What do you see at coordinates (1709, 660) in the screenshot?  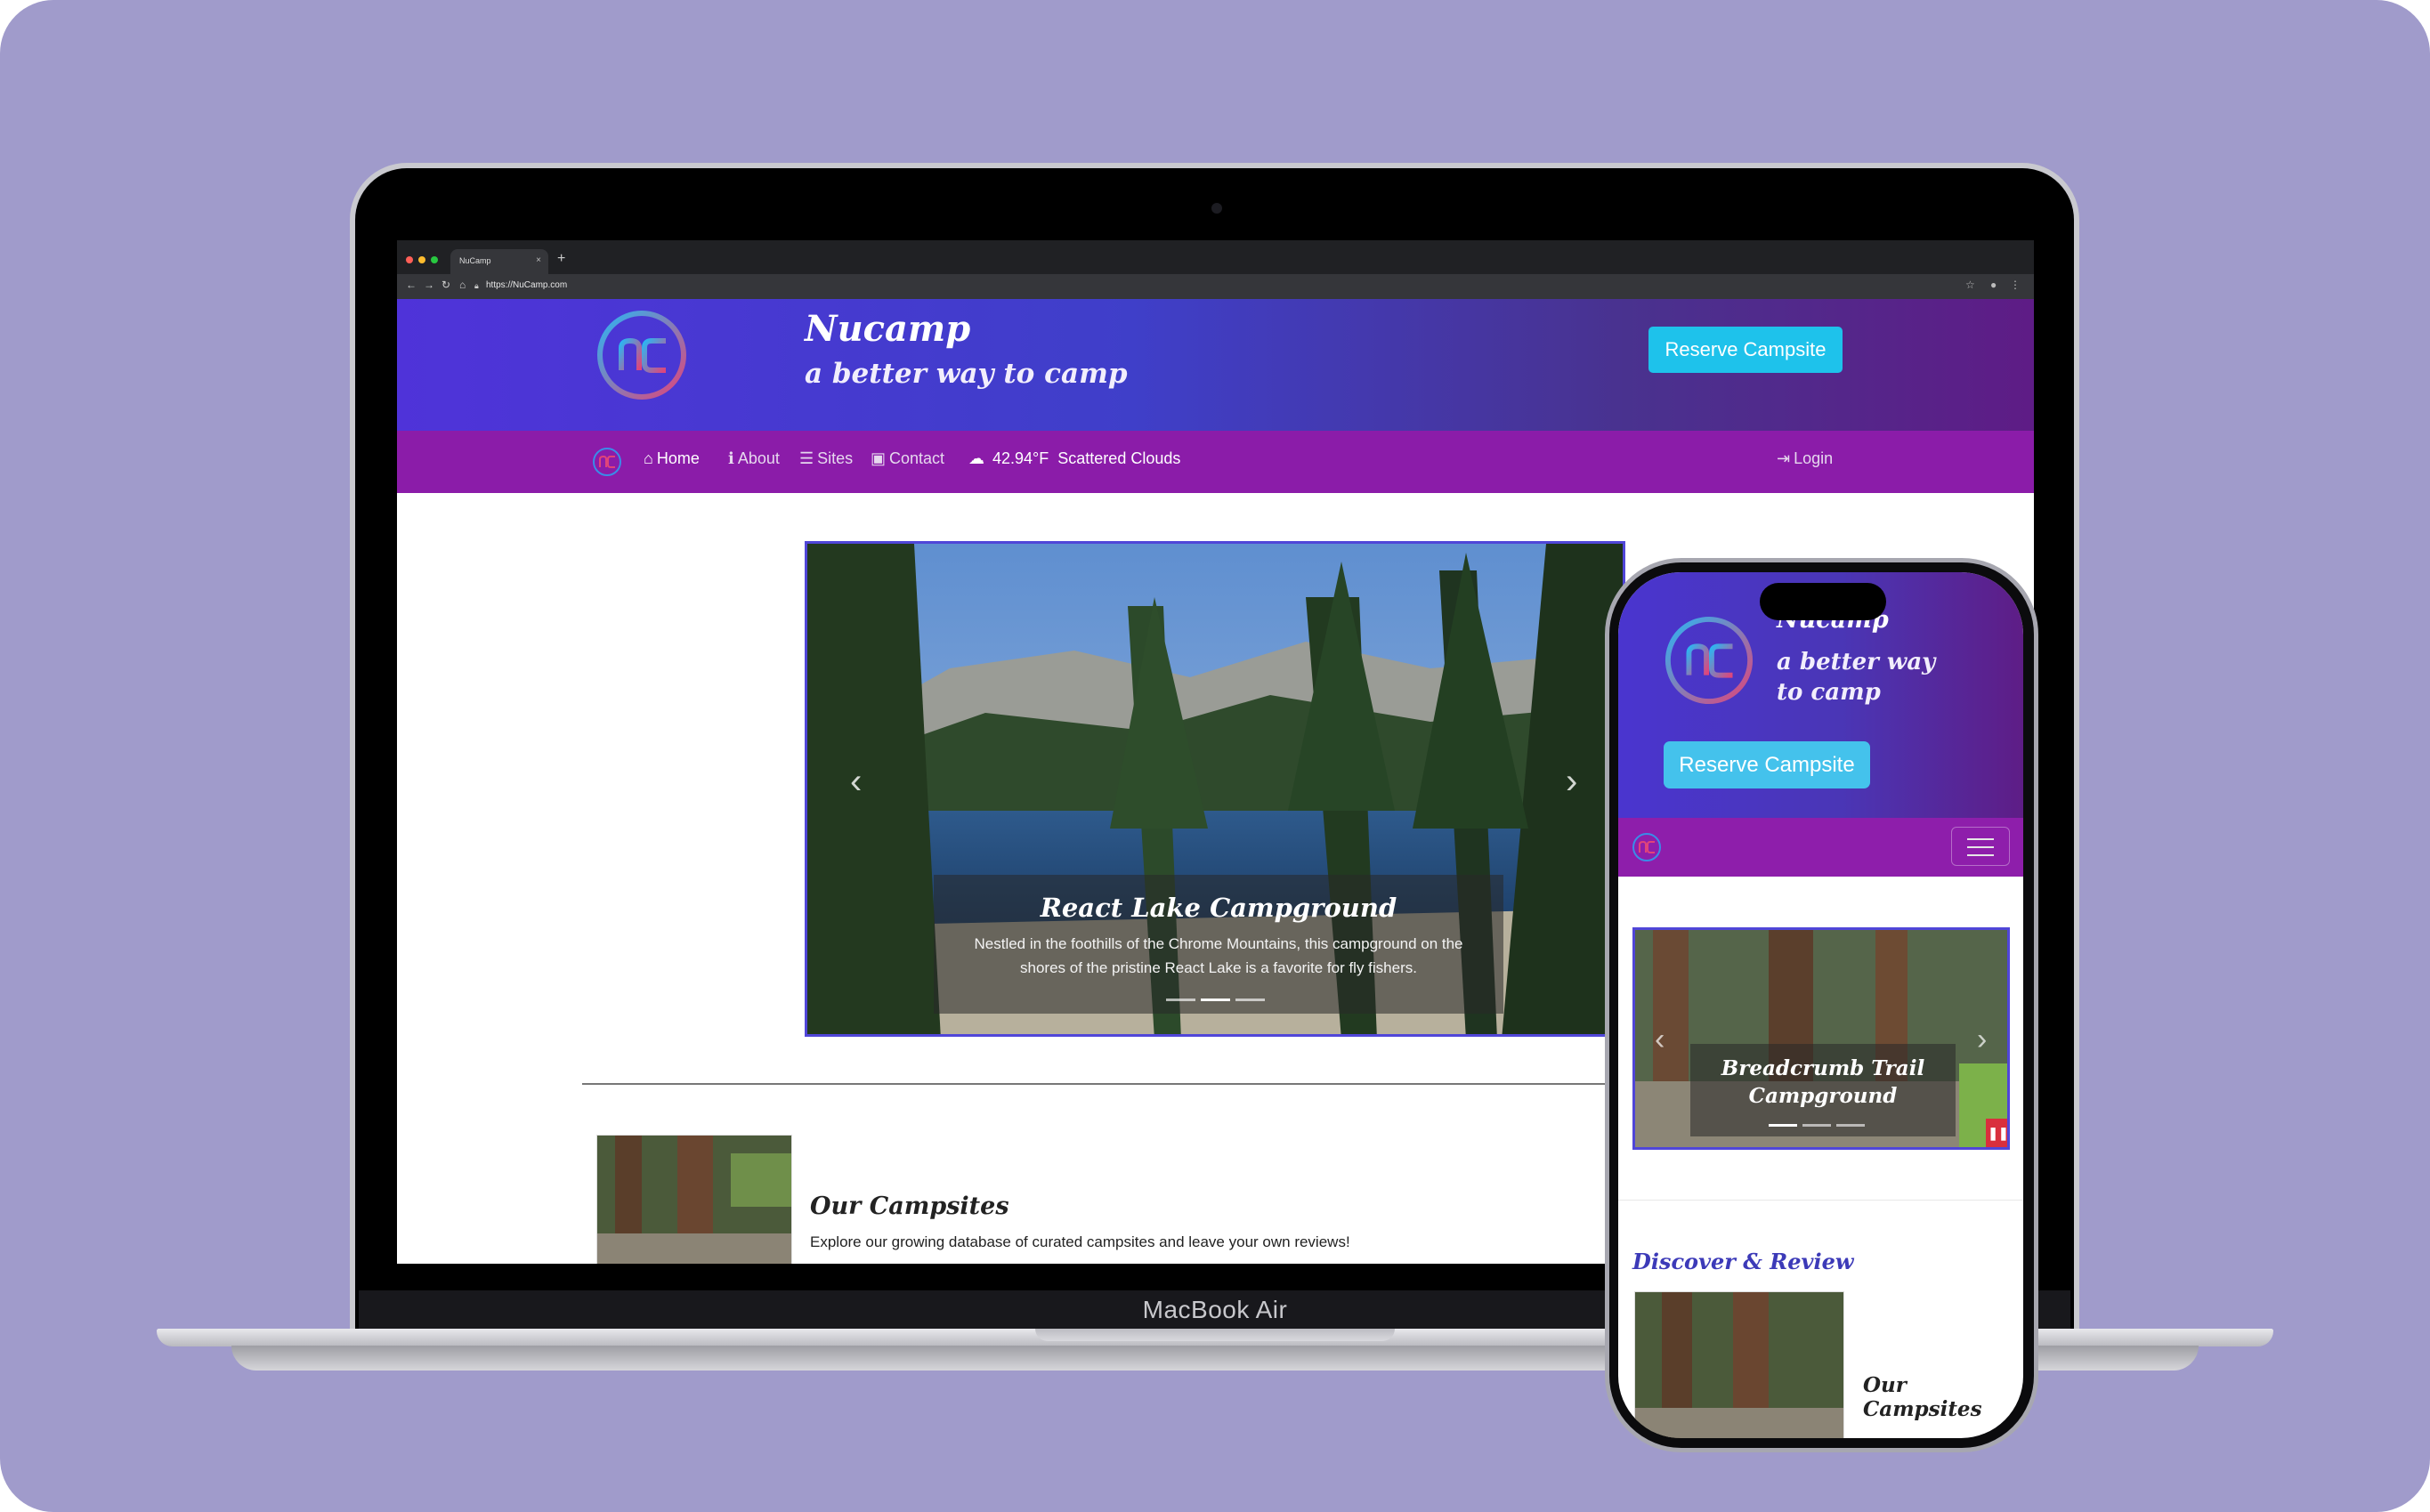 I see `phone-nucamp-logo-icon` at bounding box center [1709, 660].